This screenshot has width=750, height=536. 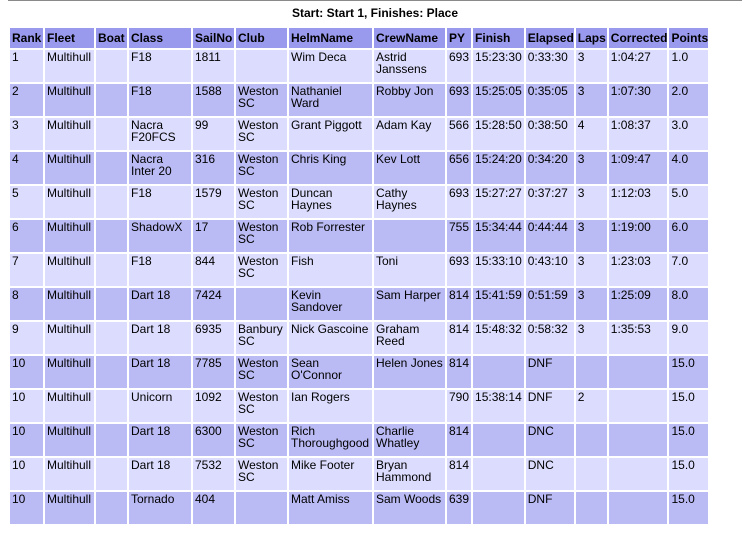 I want to click on cell-sailno: 1092, so click(x=213, y=406).